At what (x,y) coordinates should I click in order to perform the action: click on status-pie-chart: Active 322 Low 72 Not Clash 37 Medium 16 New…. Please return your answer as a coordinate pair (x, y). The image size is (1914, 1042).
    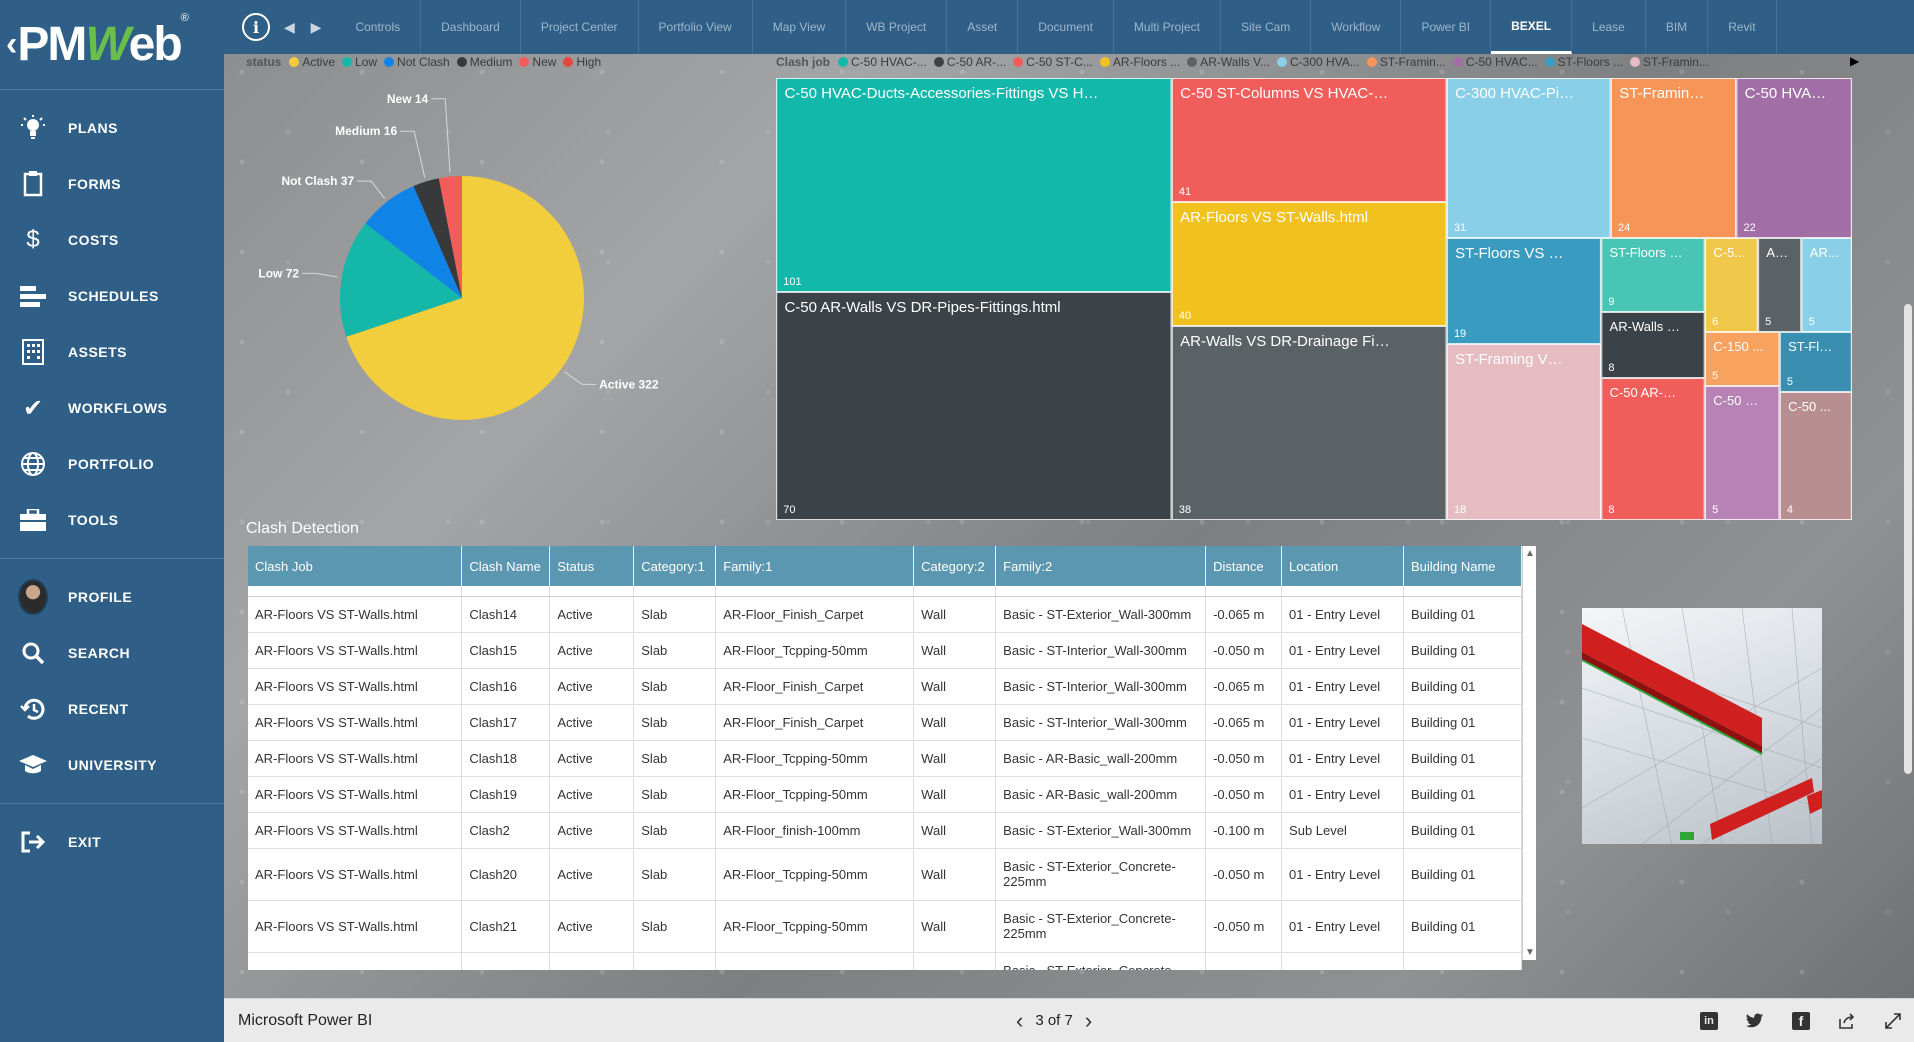
    Looking at the image, I should click on (502, 302).